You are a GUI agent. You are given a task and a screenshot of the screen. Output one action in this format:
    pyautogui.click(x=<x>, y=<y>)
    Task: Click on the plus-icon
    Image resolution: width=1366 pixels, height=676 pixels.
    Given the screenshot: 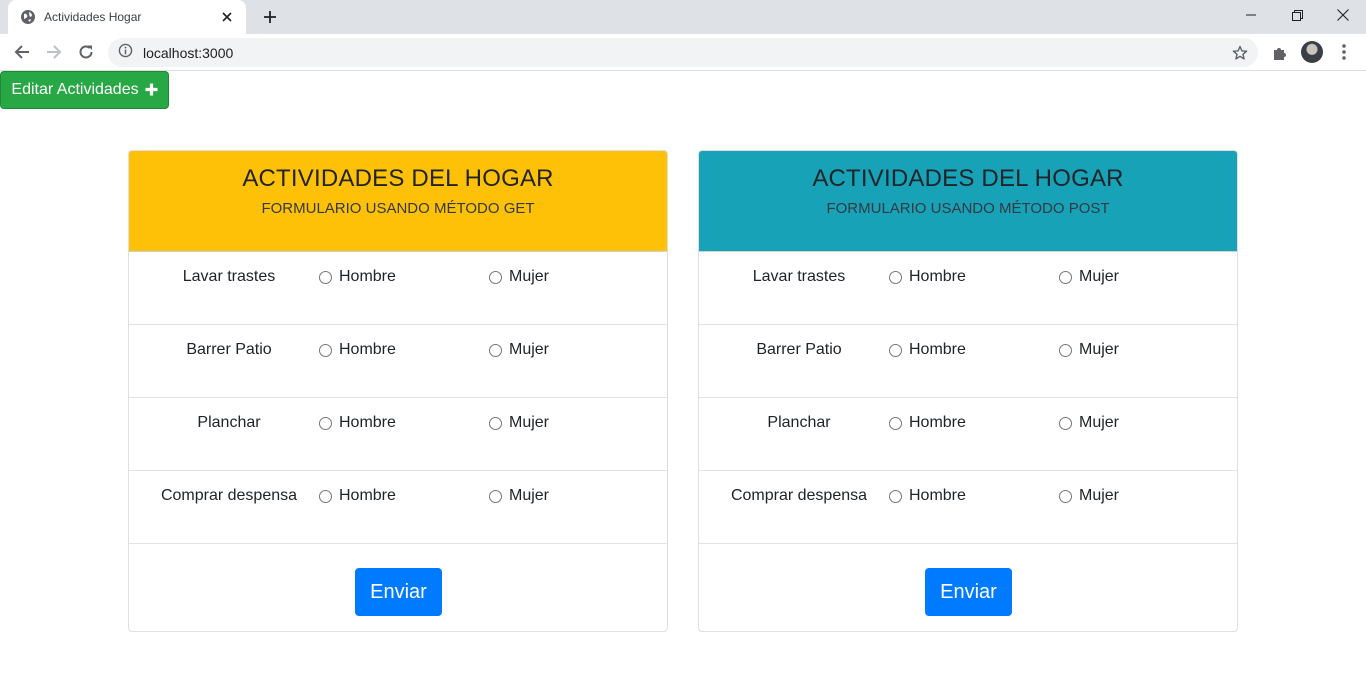 What is the action you would take?
    pyautogui.click(x=151, y=90)
    